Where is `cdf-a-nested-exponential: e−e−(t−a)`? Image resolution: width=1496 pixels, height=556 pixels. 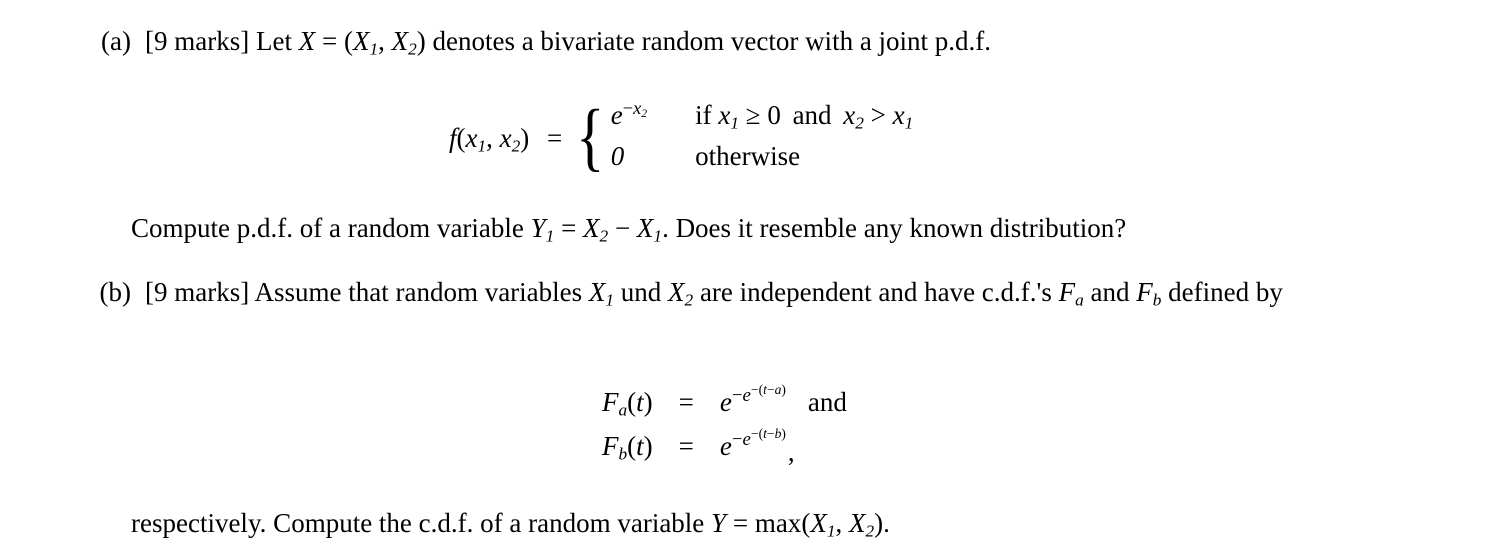
cdf-a-nested-exponential: e−e−(t−a) is located at coordinates (752, 400).